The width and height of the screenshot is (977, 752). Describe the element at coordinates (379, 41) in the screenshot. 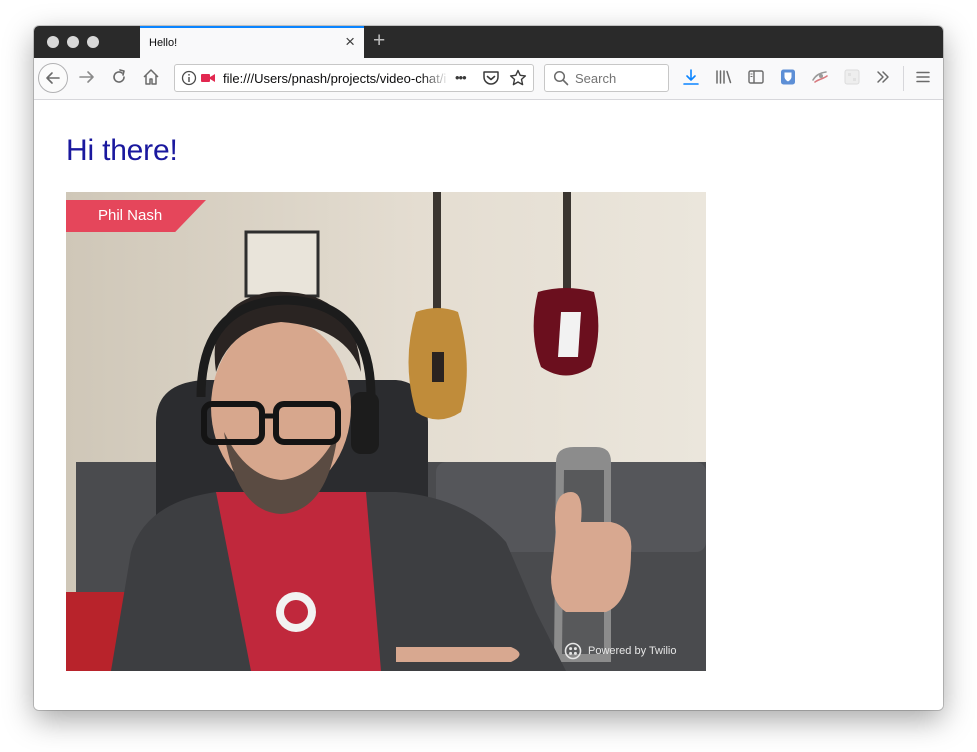

I see `new-tab-icon: +` at that location.